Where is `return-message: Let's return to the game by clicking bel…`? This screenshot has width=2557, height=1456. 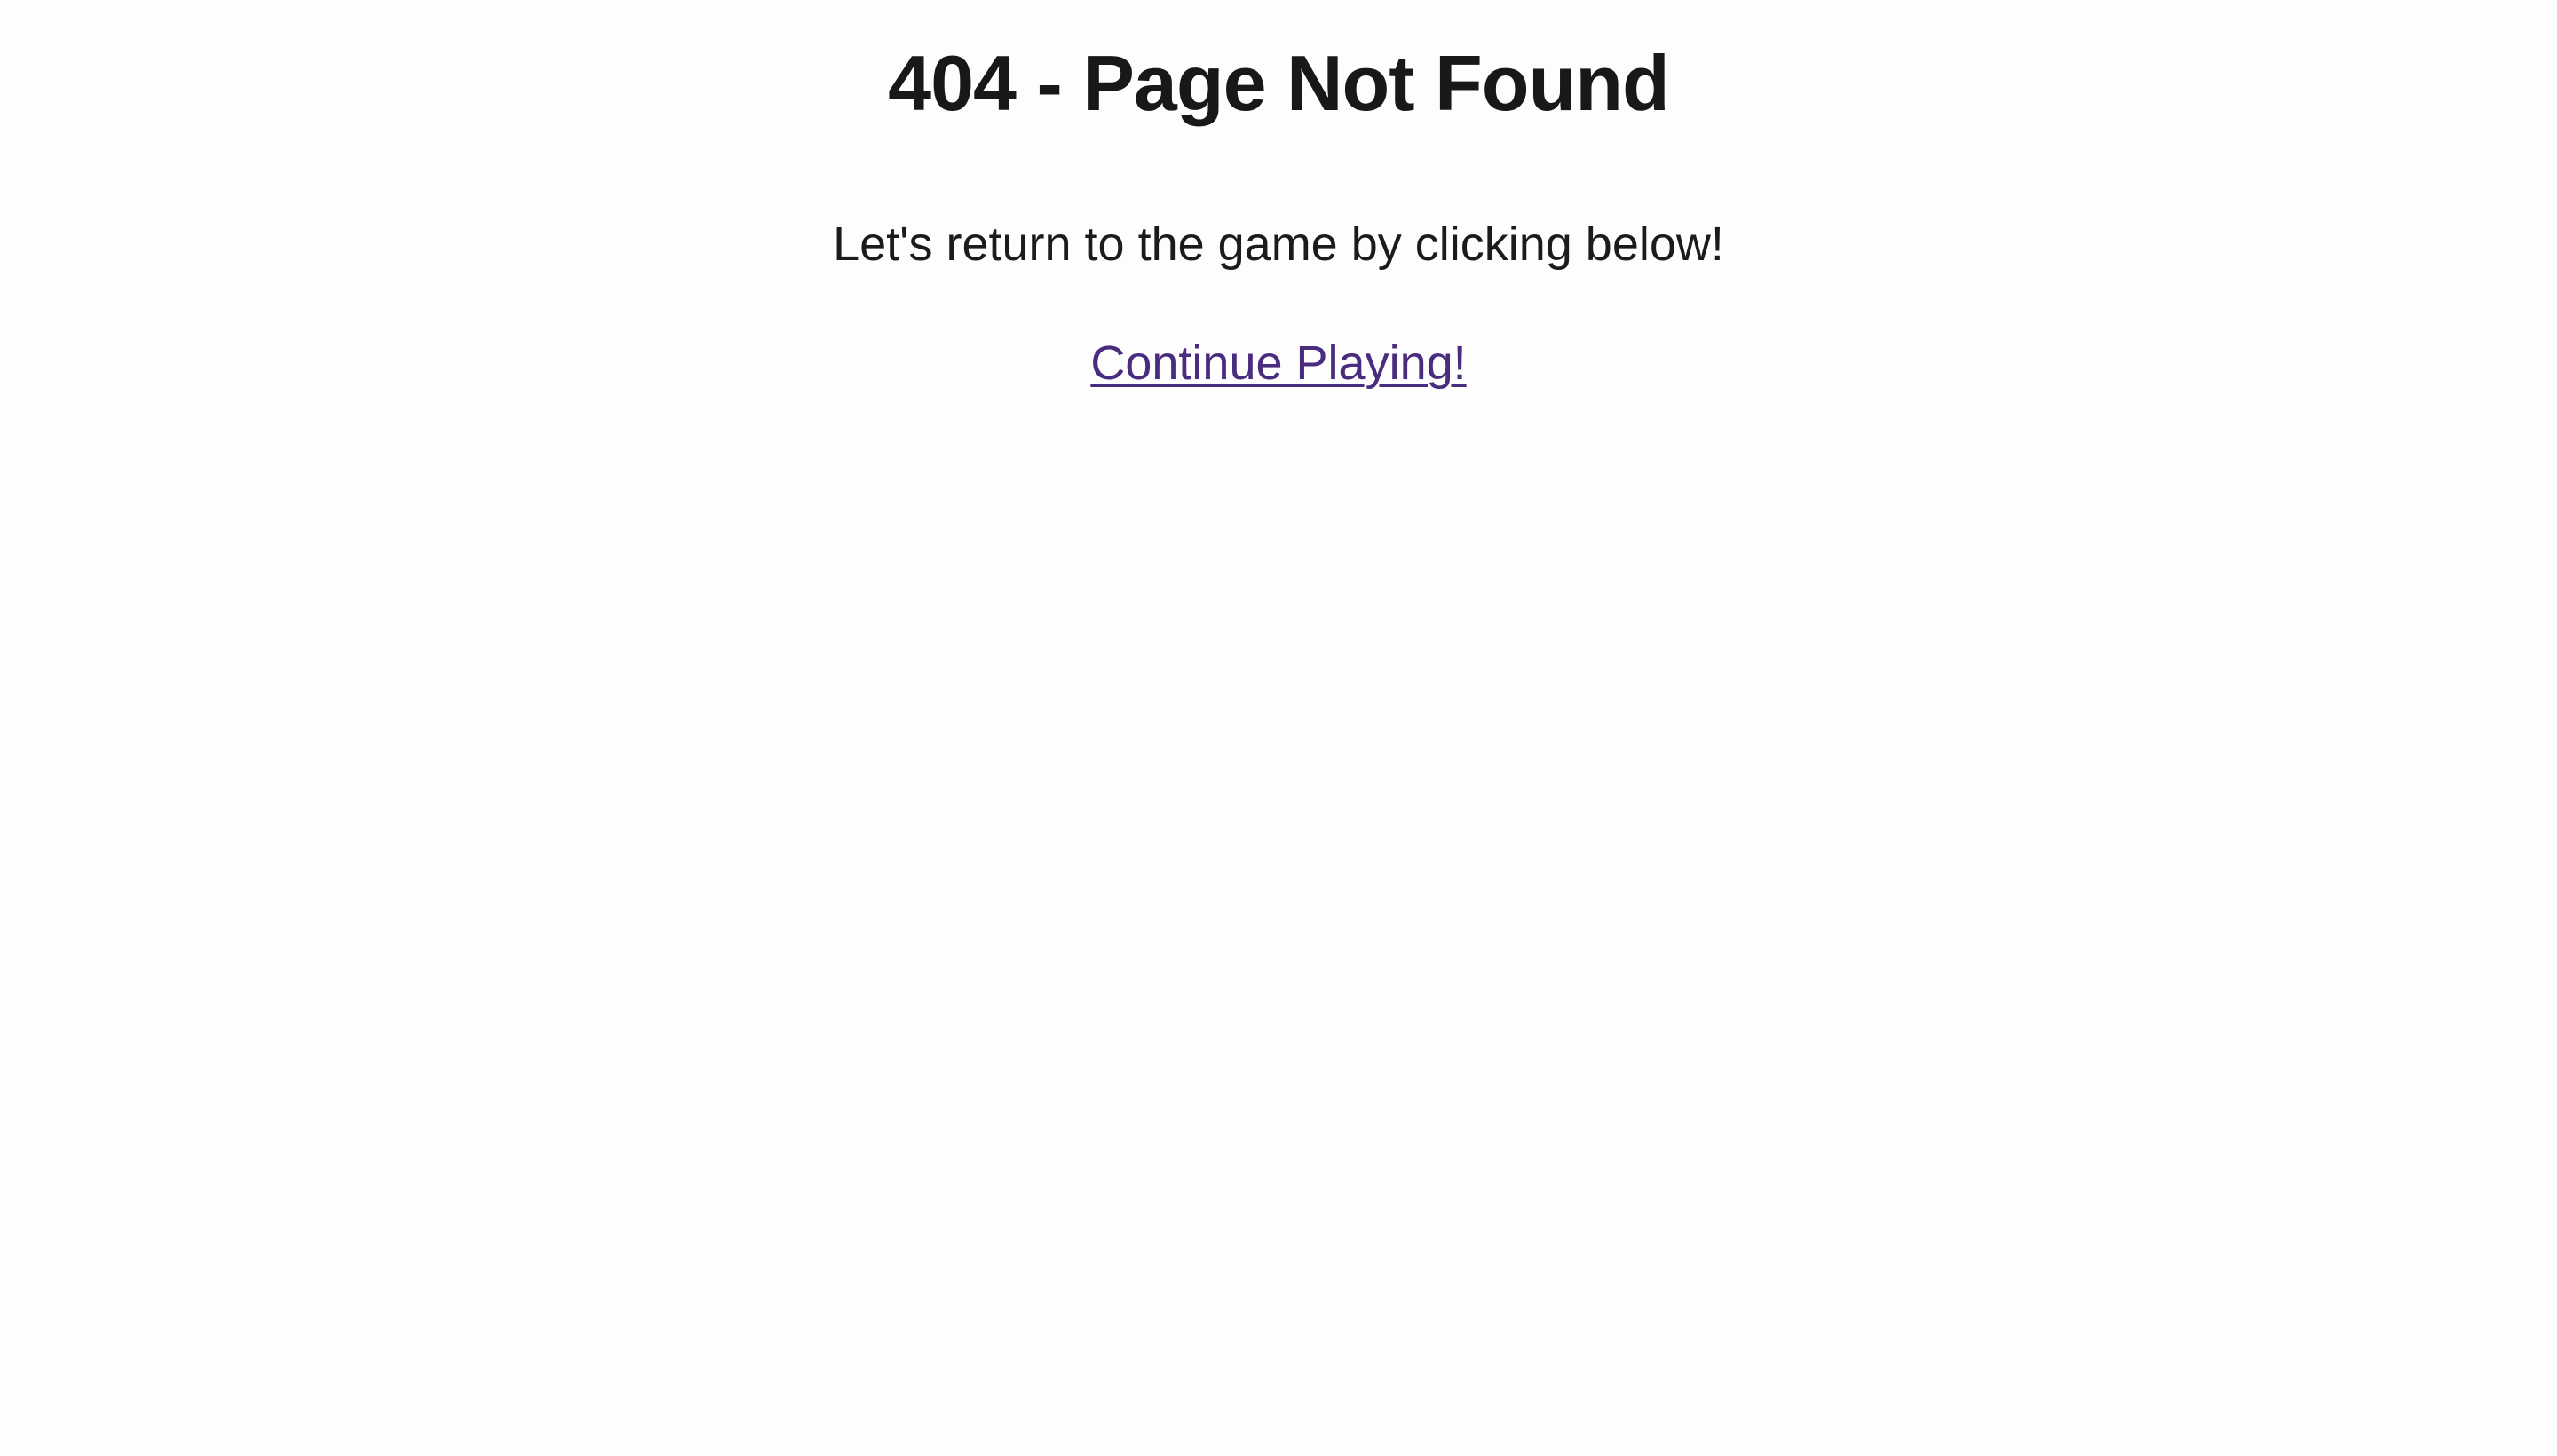 return-message: Let's return to the game by clicking bel… is located at coordinates (1278, 244).